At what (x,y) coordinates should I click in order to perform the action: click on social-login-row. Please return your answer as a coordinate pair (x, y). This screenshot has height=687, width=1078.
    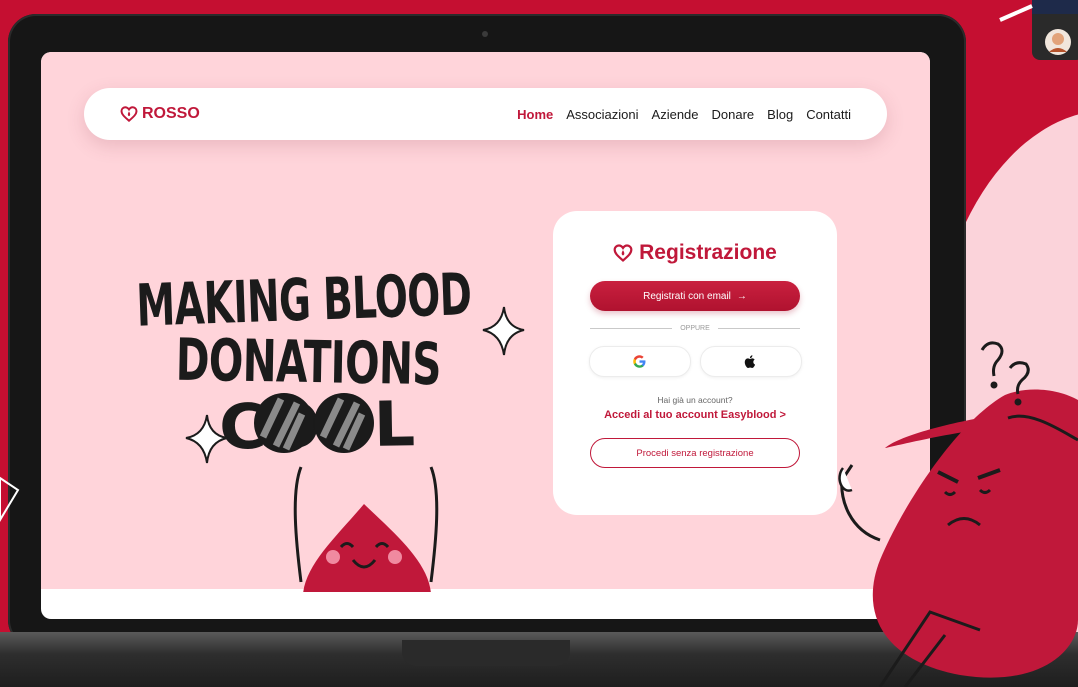
    Looking at the image, I should click on (695, 361).